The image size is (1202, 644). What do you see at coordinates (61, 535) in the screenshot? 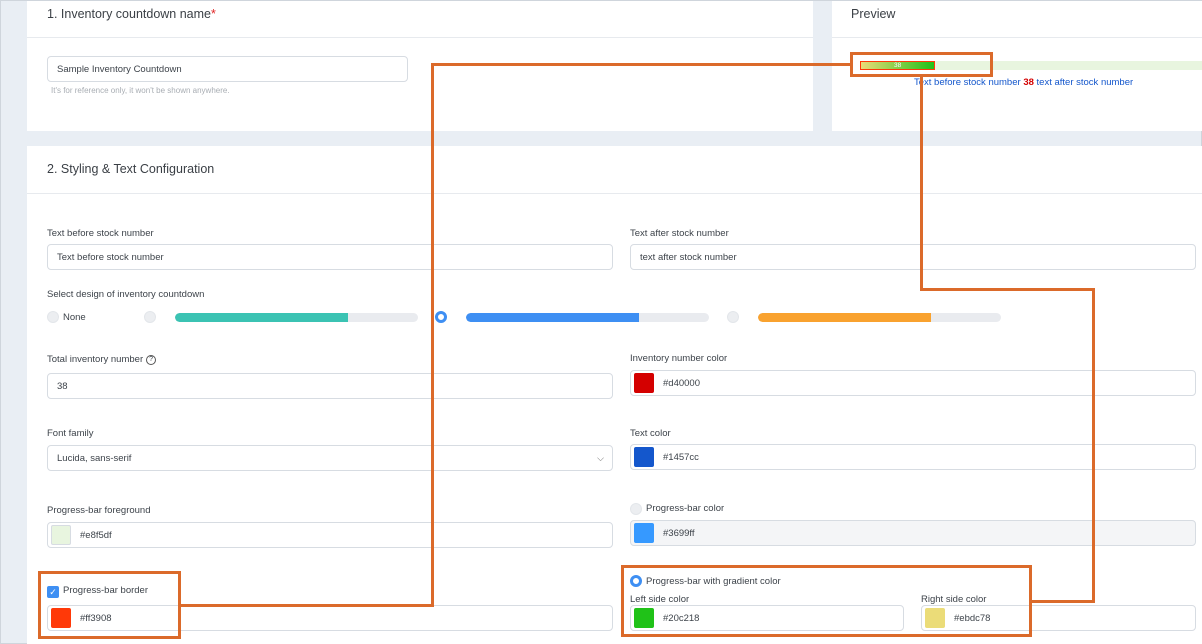
I see `foreground-swatch` at bounding box center [61, 535].